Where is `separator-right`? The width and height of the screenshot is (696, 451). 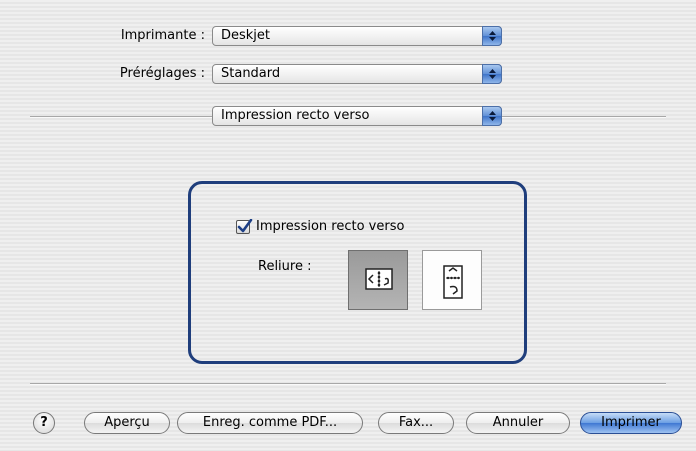 separator-right is located at coordinates (584, 117).